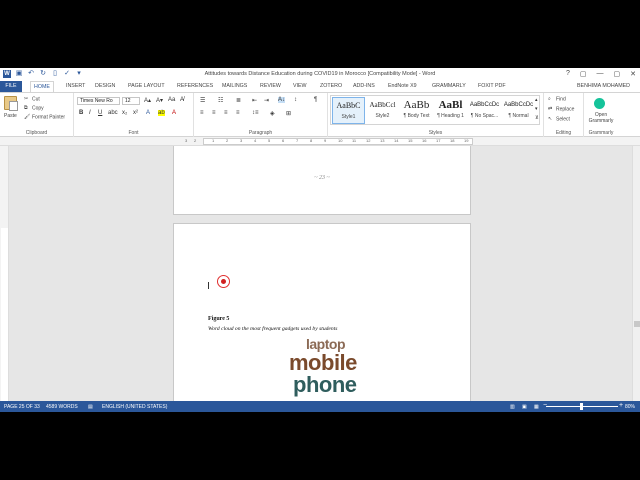 The width and height of the screenshot is (640, 480). What do you see at coordinates (254, 100) in the screenshot?
I see `decrease-indent-icon: ⇤` at bounding box center [254, 100].